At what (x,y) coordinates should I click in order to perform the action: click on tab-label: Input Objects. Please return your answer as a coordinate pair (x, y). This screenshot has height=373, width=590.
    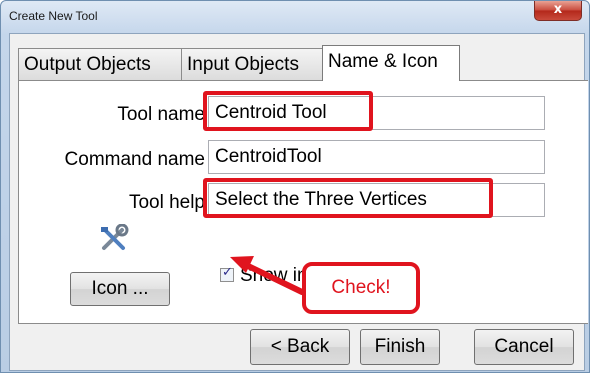
    Looking at the image, I should click on (243, 64).